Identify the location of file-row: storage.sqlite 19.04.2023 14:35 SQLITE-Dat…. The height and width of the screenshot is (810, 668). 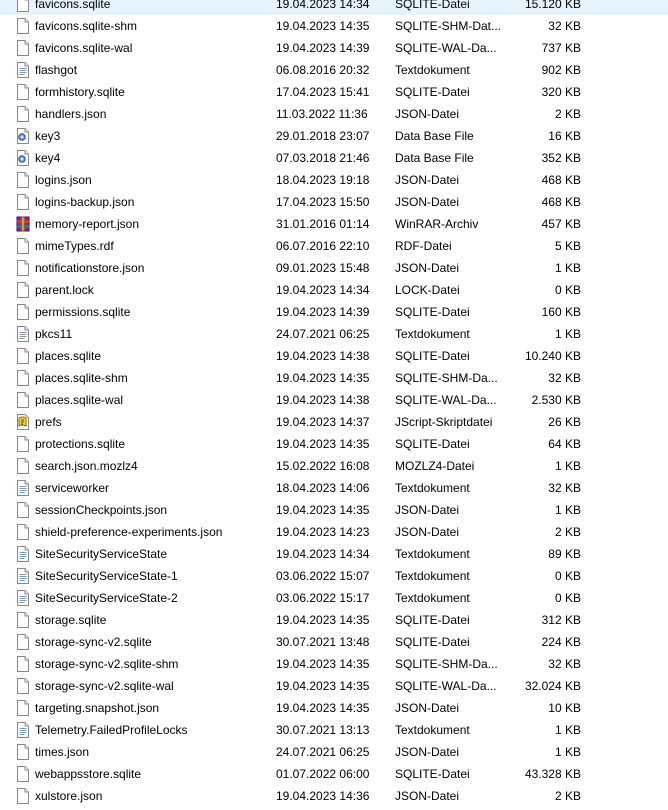
(334, 620).